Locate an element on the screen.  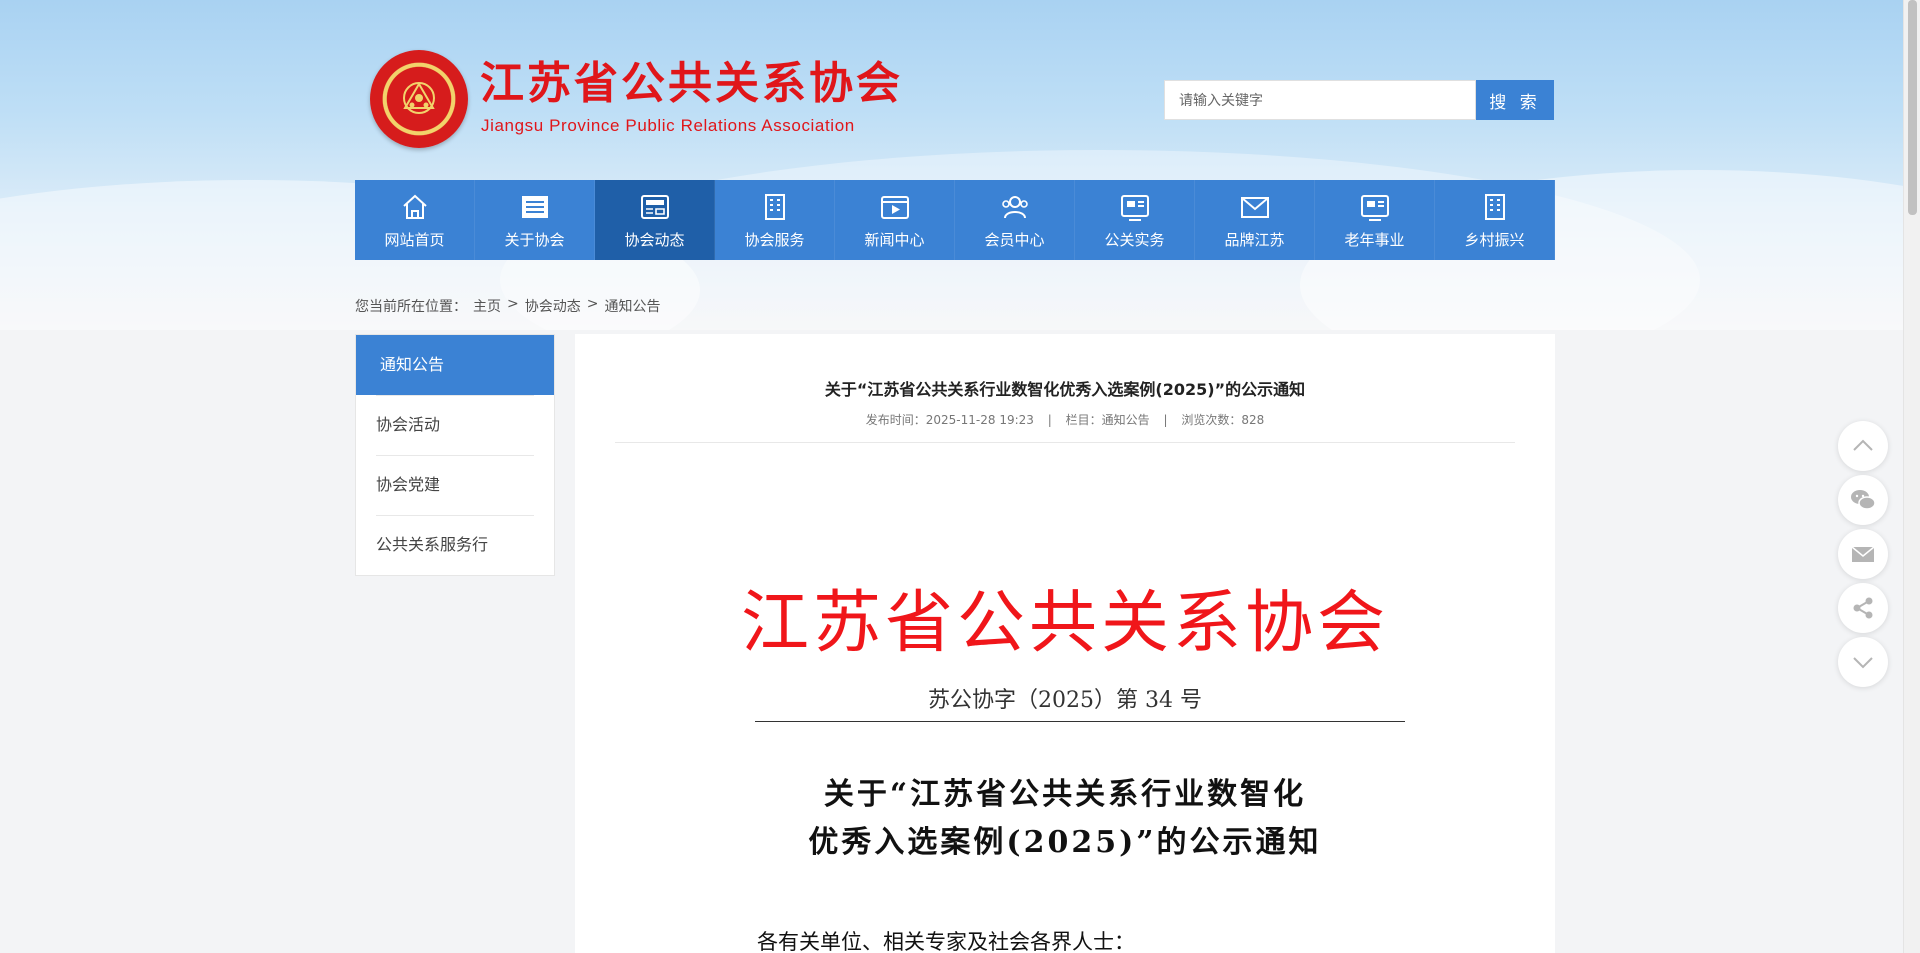
view-count: 浏览次数：828 is located at coordinates (1223, 420).